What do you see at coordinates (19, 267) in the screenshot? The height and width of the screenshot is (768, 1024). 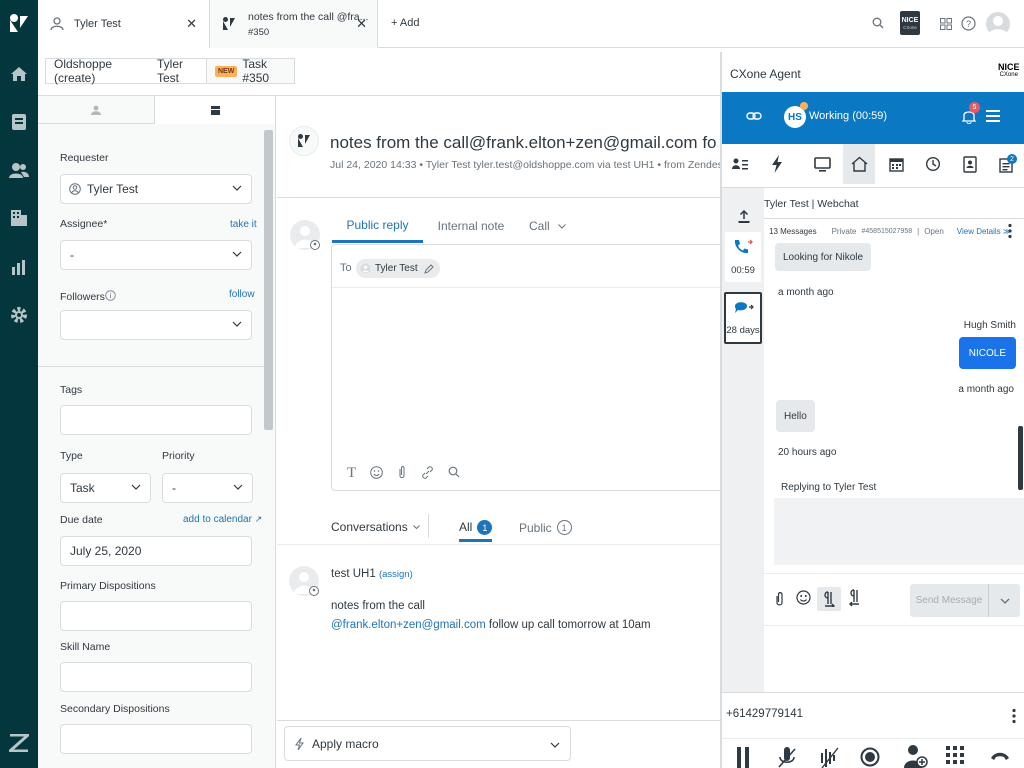 I see `reporting-icon` at bounding box center [19, 267].